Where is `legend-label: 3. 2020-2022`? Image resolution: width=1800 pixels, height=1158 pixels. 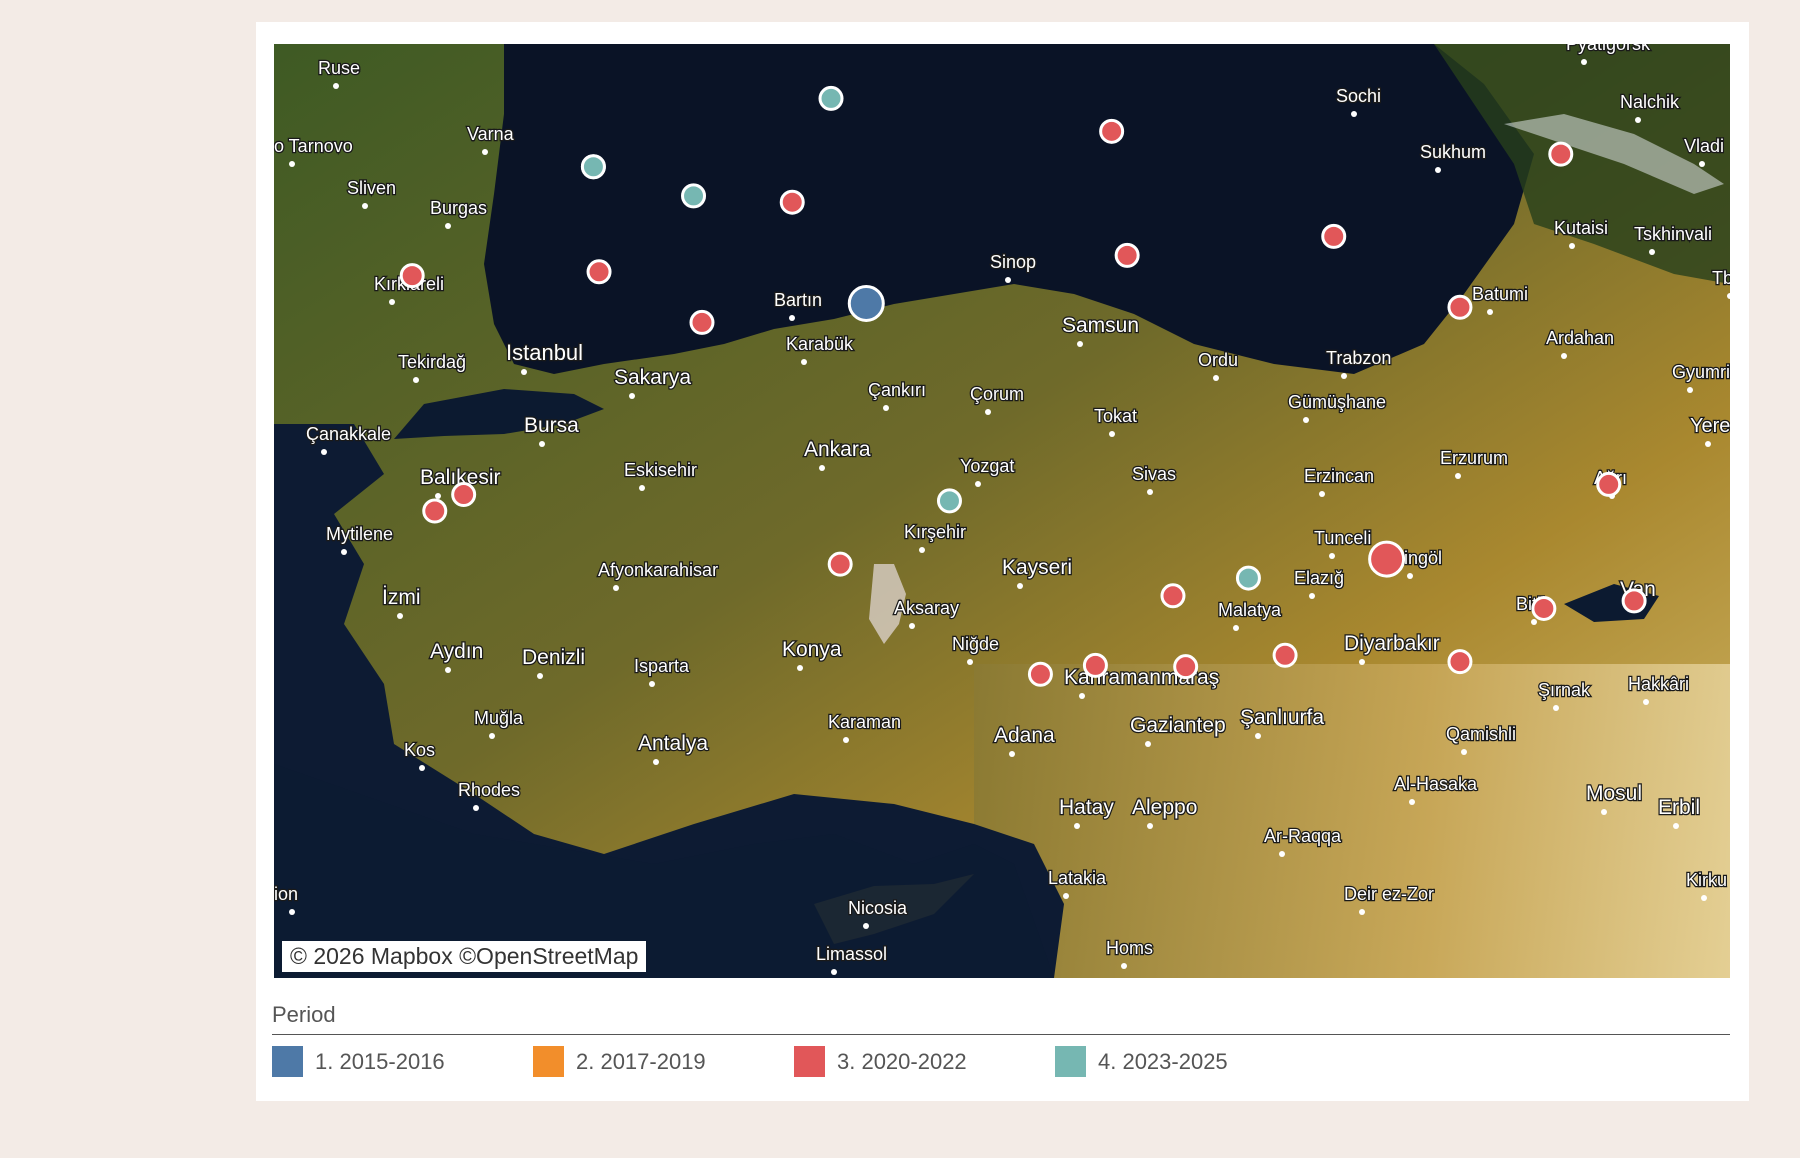
legend-label: 3. 2020-2022 is located at coordinates (902, 1061).